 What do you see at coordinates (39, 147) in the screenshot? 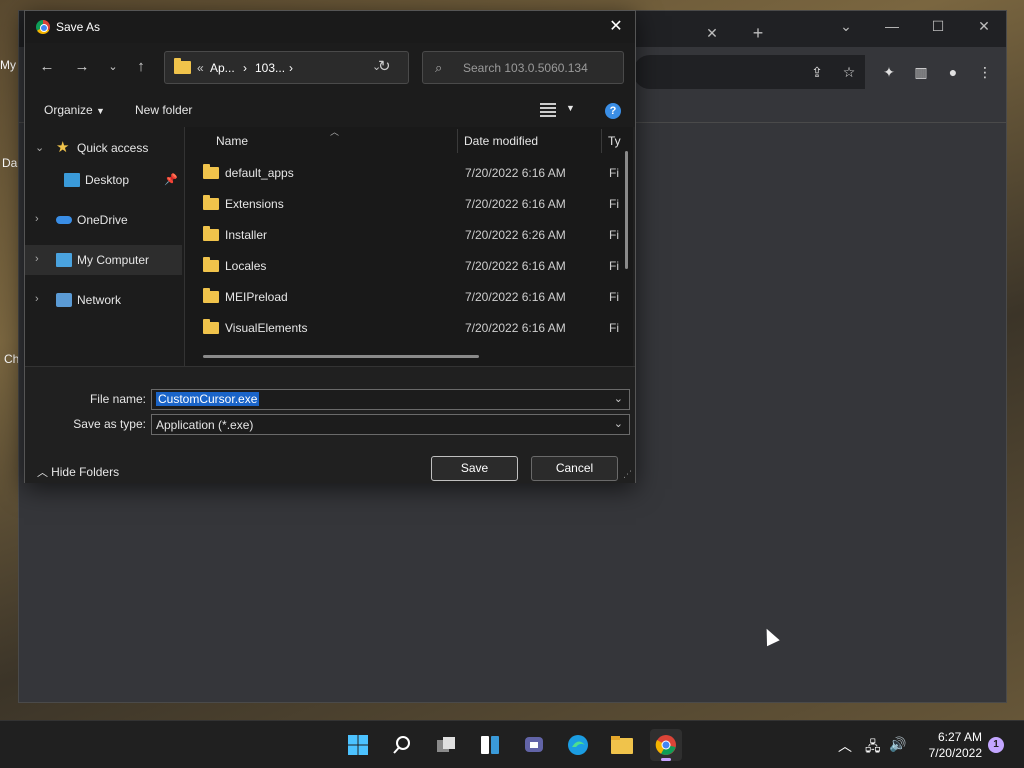
I see `expand-chevron-icon: ⌄` at bounding box center [39, 147].